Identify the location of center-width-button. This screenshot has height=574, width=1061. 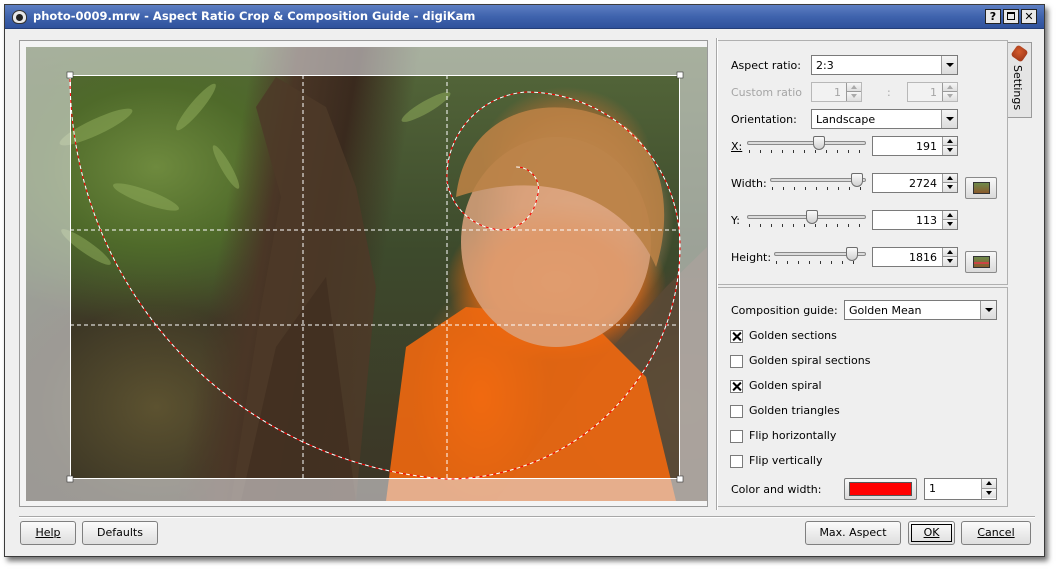
(981, 188).